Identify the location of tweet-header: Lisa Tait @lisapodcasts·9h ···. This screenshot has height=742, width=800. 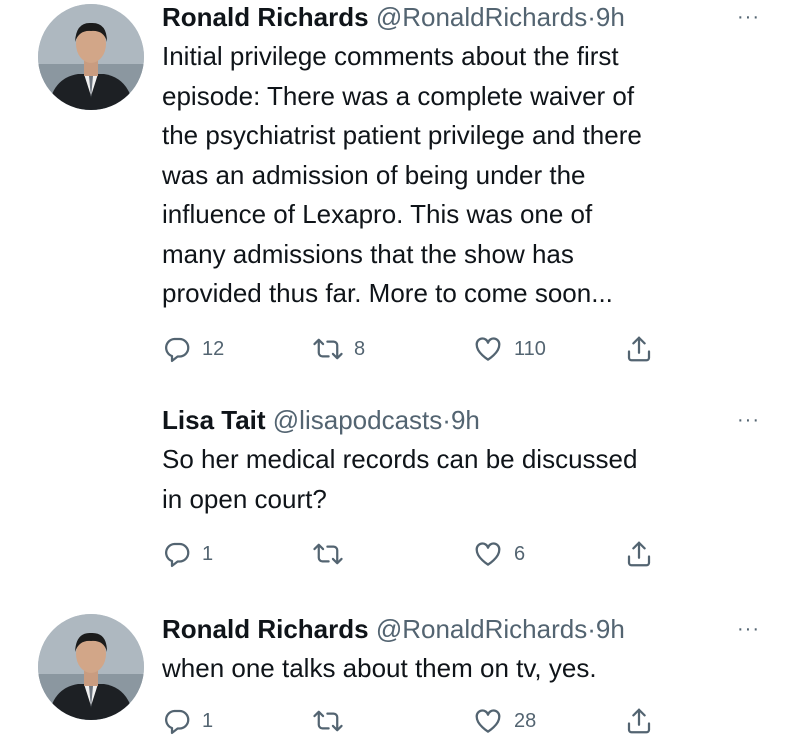
(461, 420).